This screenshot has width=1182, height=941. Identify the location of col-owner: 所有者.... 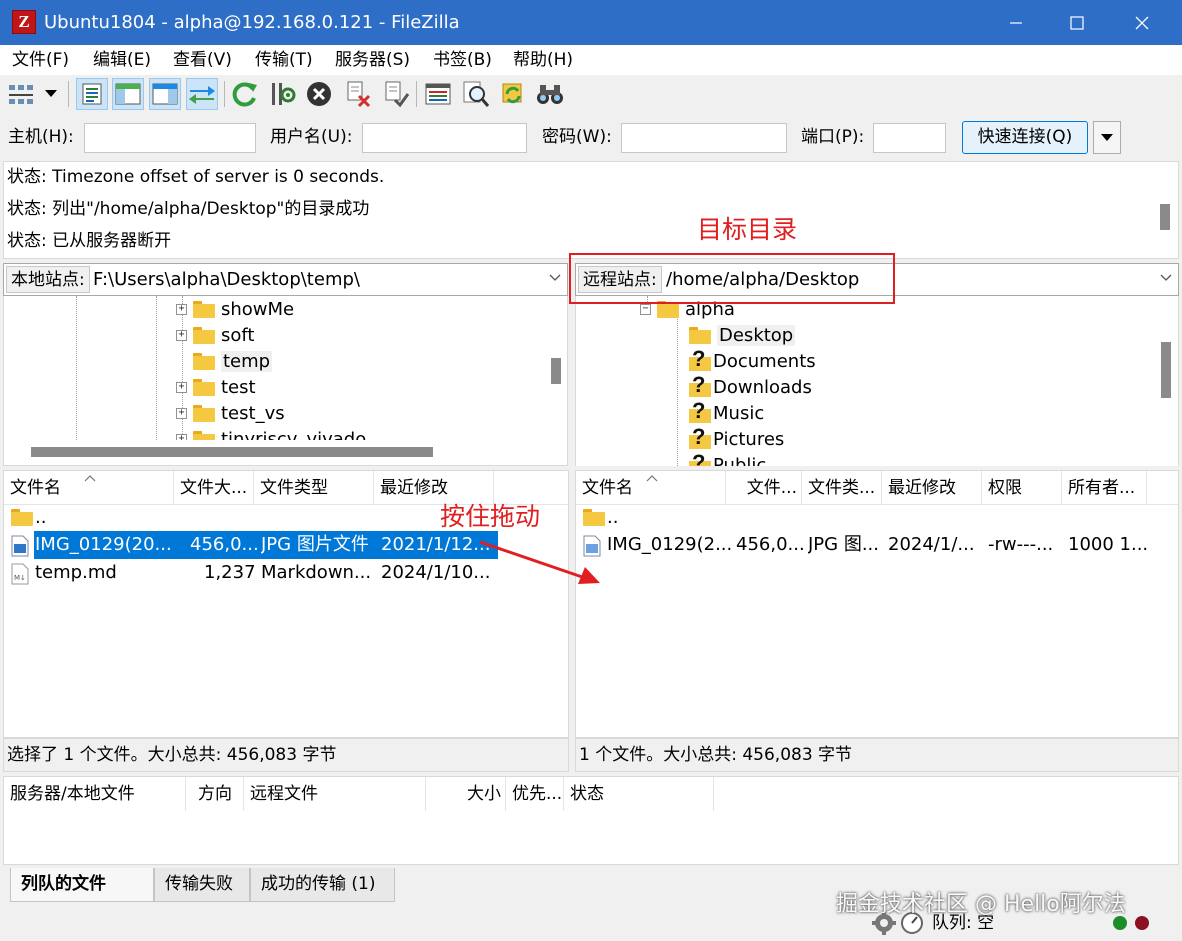
(1104, 488).